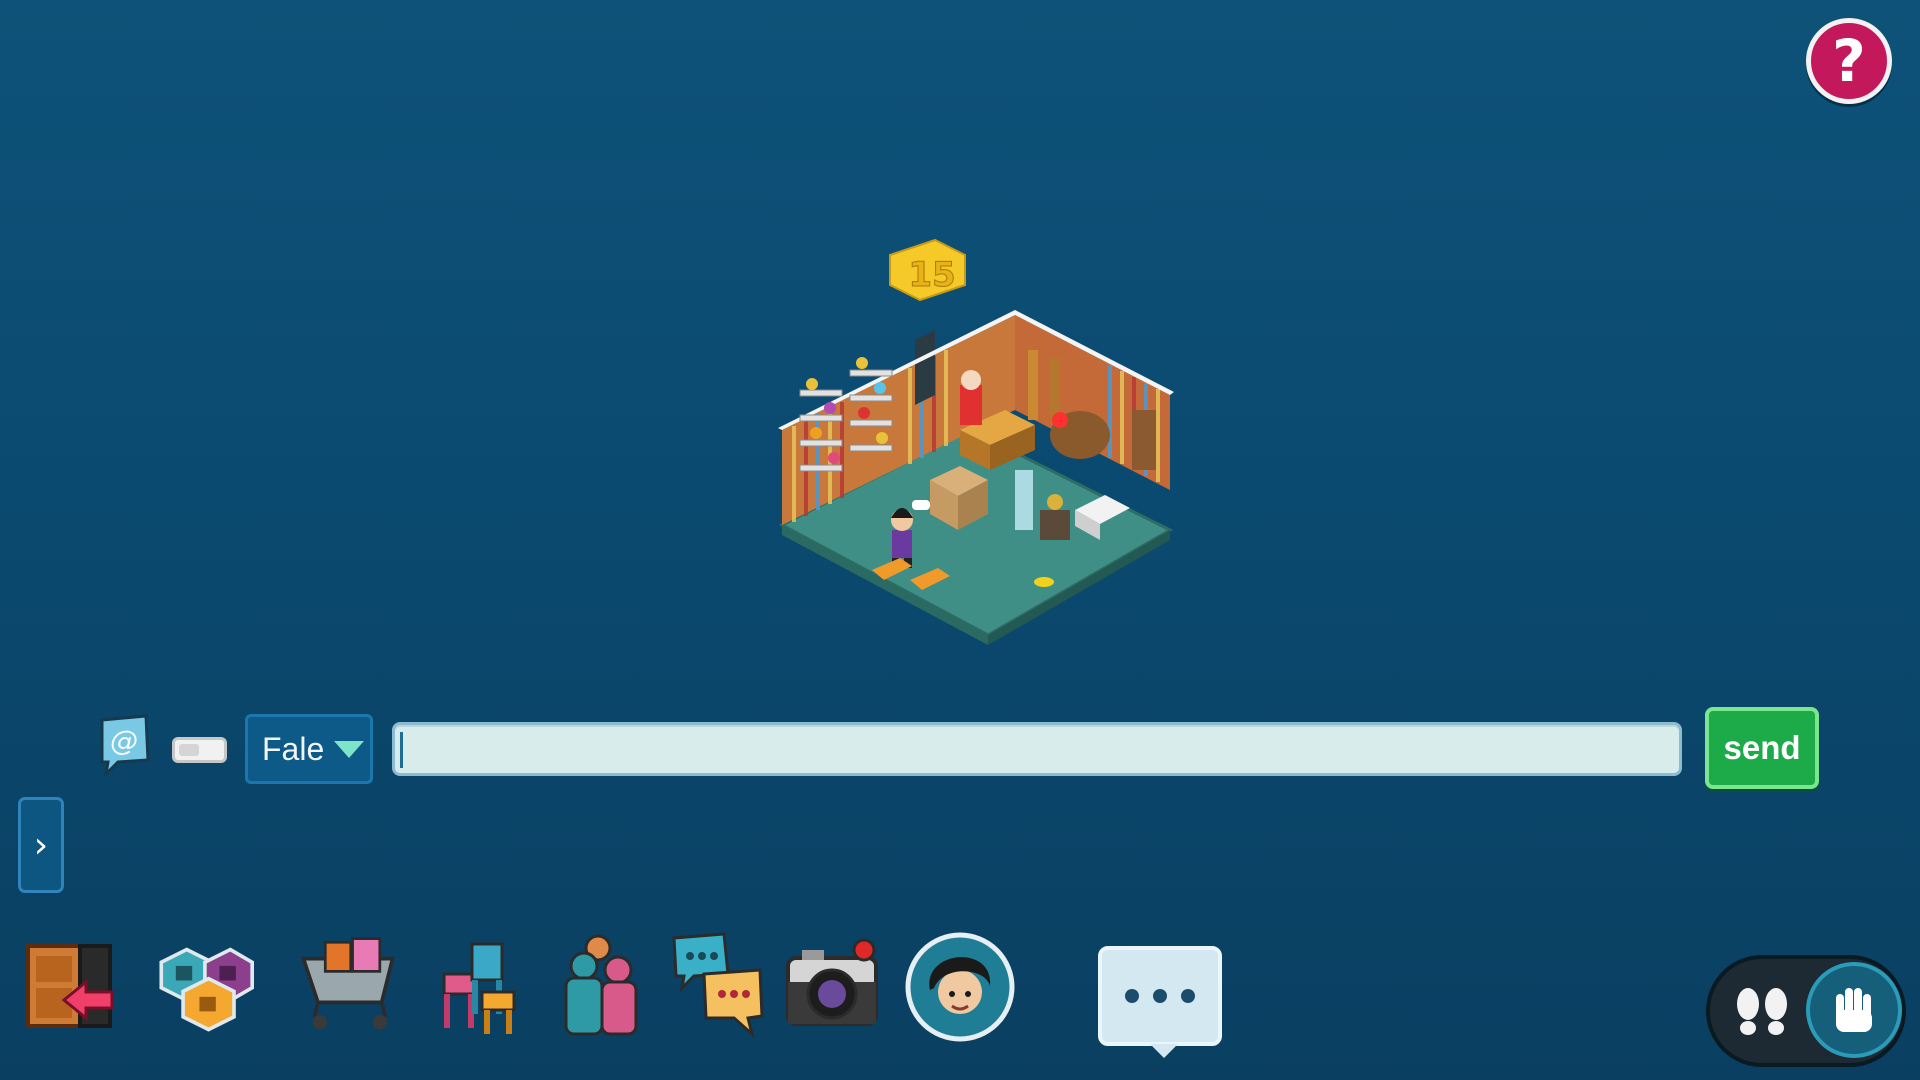 Image resolution: width=1920 pixels, height=1080 pixels. I want to click on toggle-knob, so click(189, 750).